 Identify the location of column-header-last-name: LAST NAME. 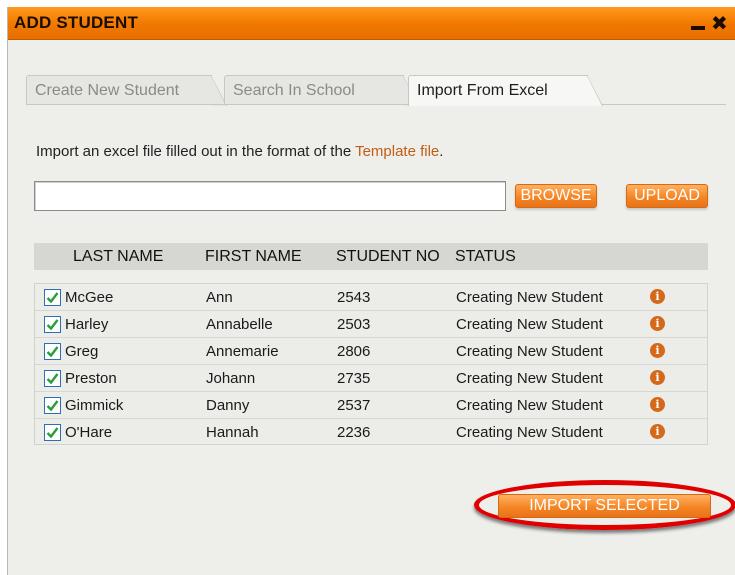
(118, 257).